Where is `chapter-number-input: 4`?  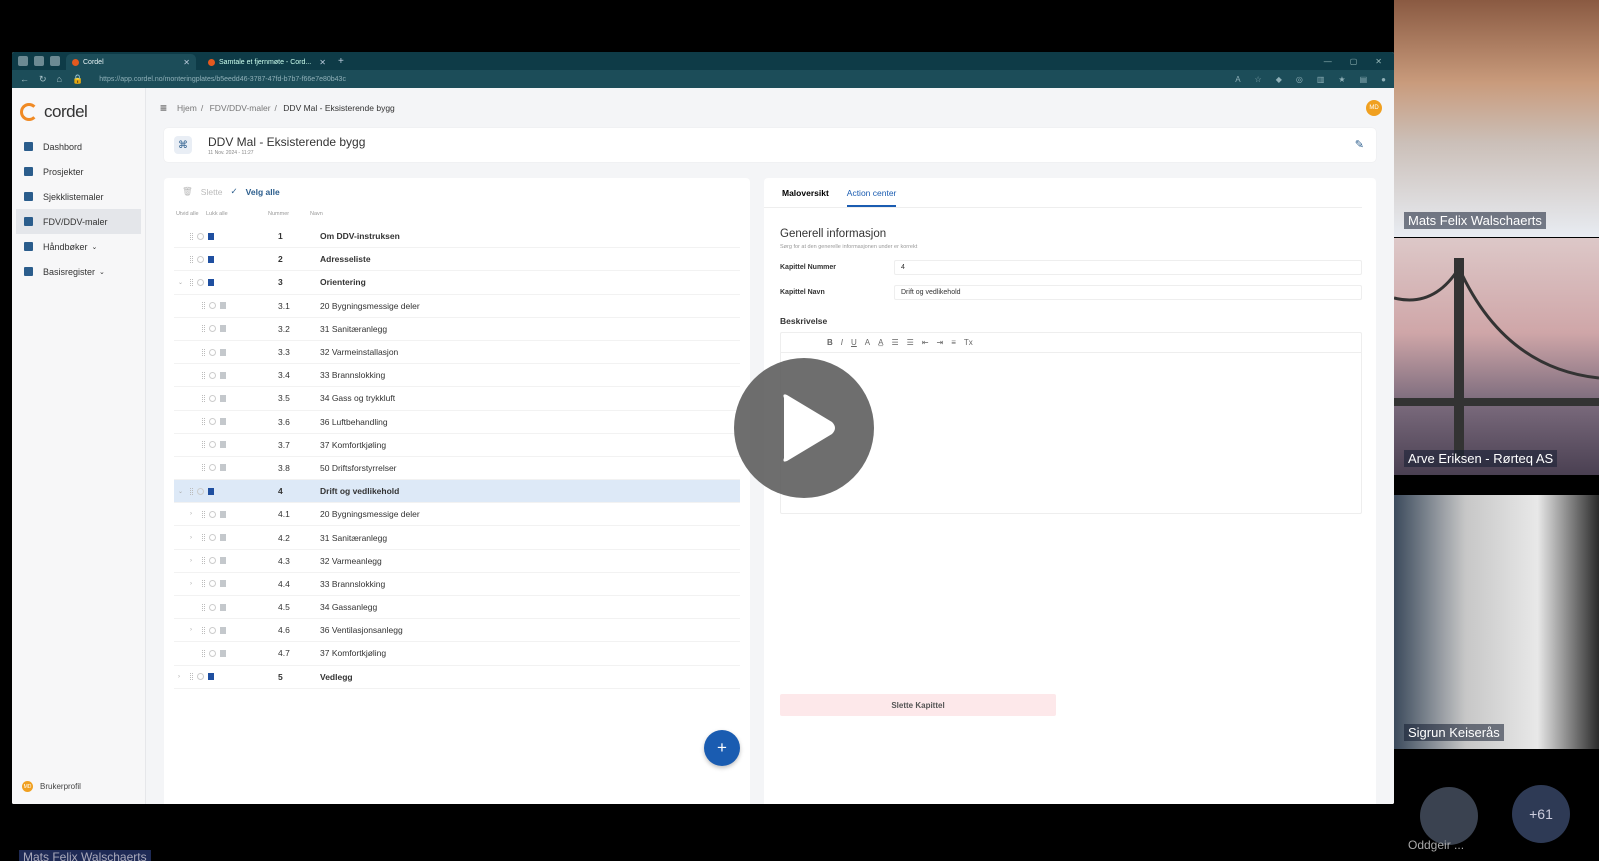
chapter-number-input: 4 is located at coordinates (1128, 267).